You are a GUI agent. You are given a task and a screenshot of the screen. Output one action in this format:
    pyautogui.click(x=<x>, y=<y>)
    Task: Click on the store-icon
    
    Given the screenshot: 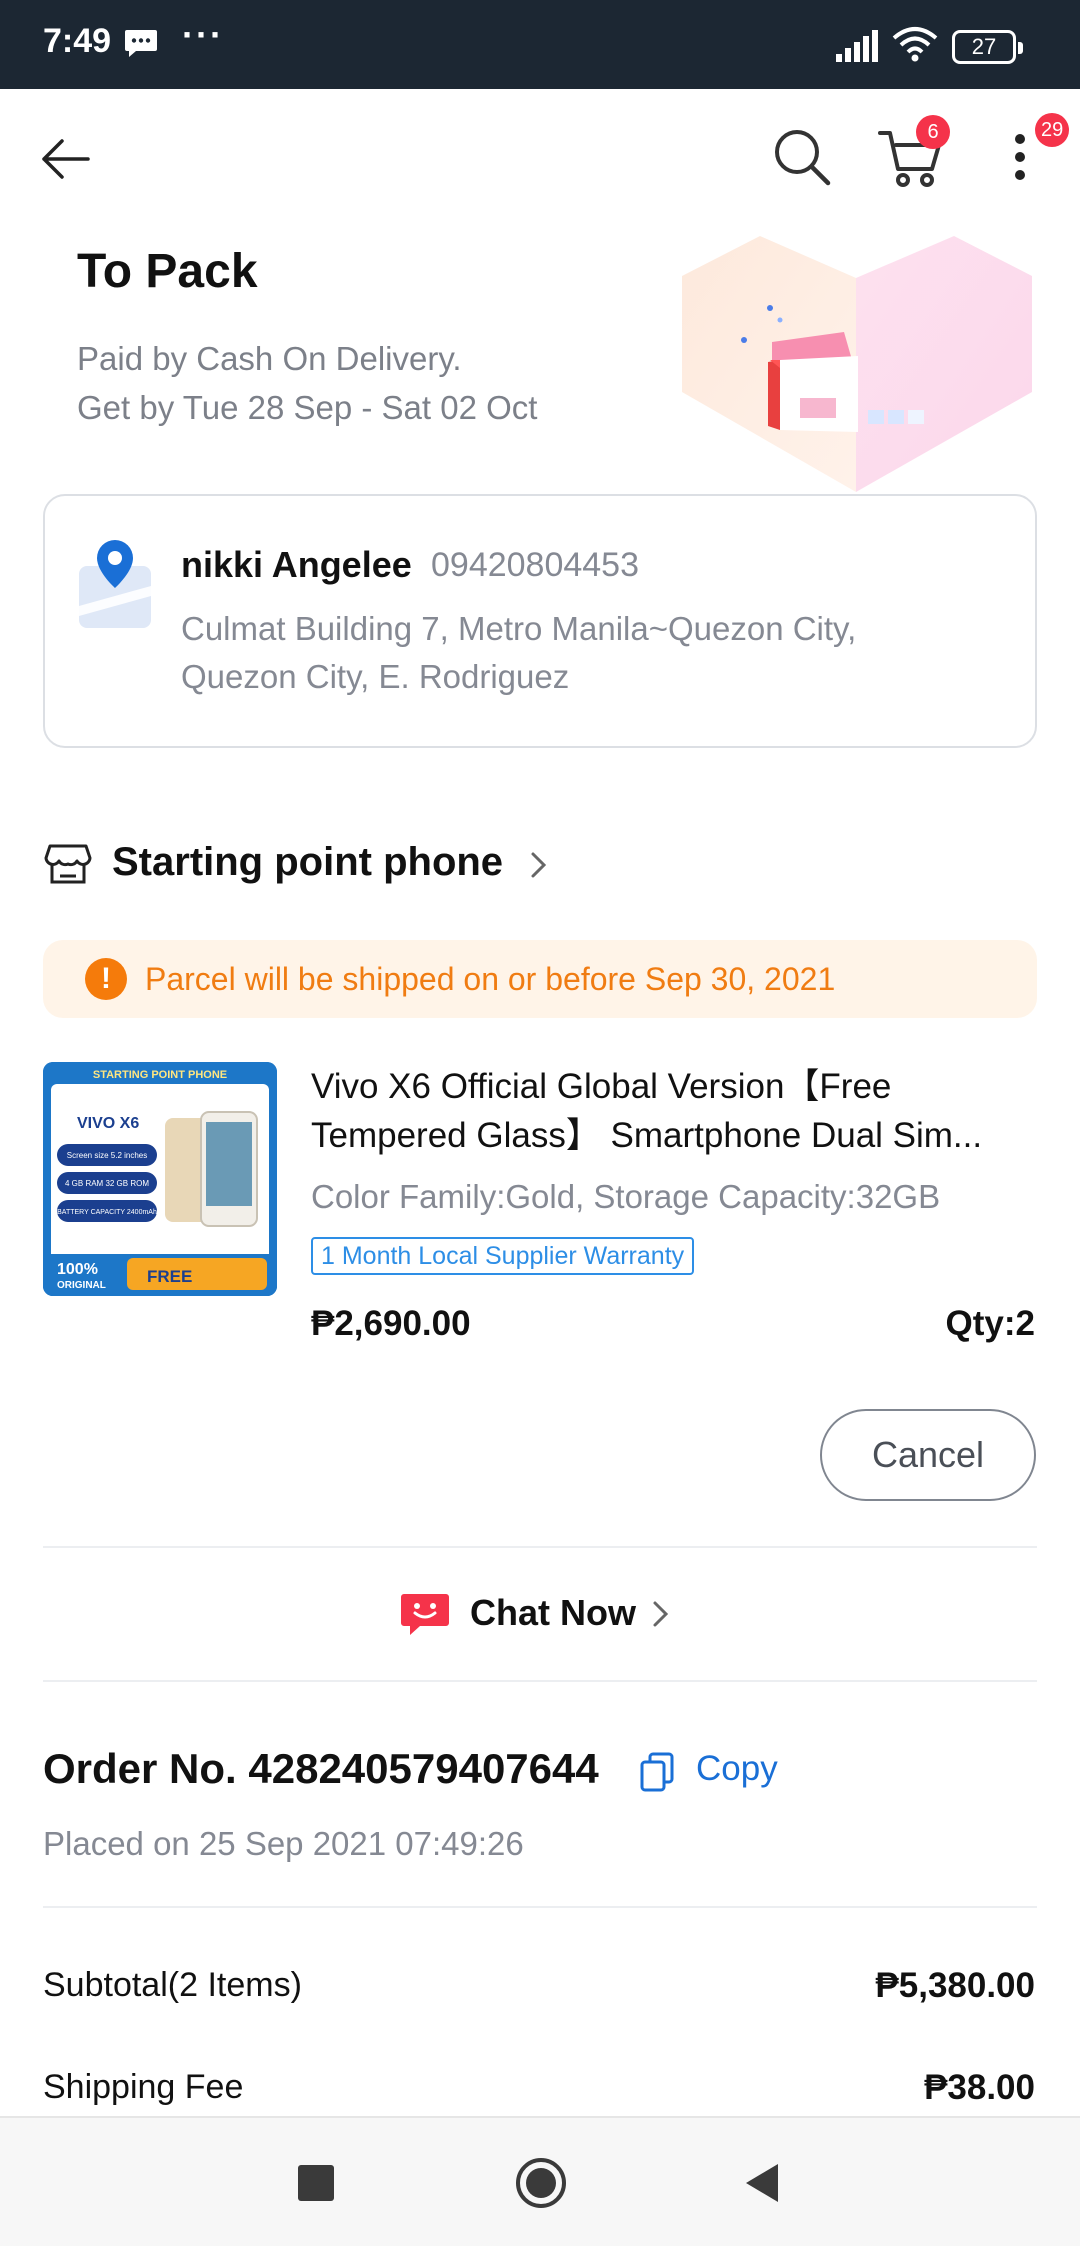 What is the action you would take?
    pyautogui.click(x=68, y=864)
    